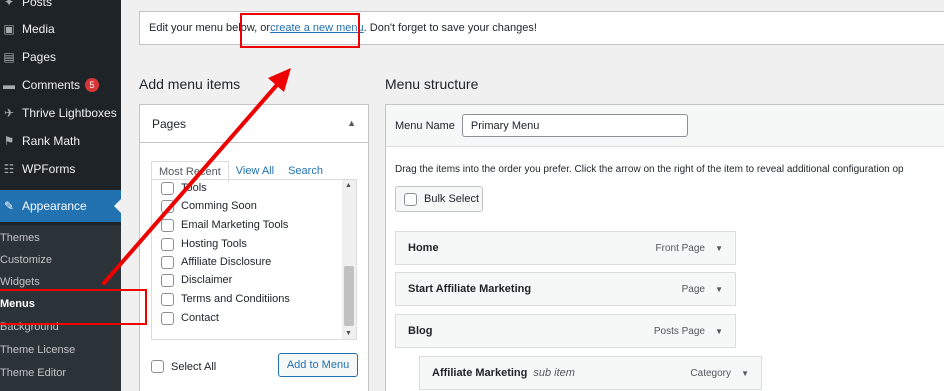 The width and height of the screenshot is (944, 391). I want to click on submenu-theme-license: Theme License, so click(60, 350).